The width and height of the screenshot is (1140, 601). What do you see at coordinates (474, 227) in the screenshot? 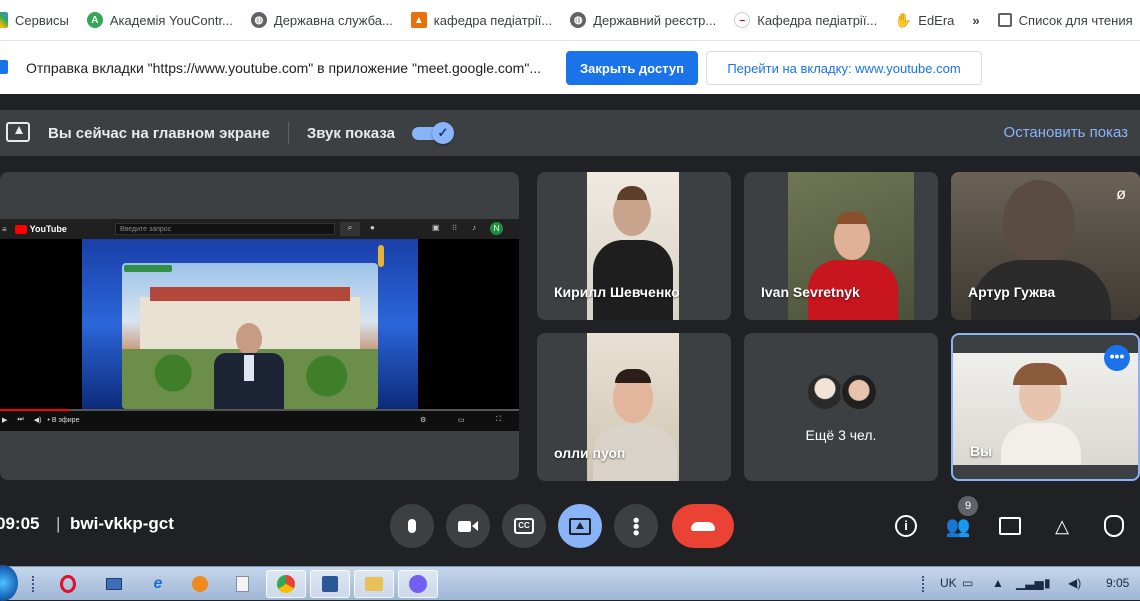
I see `bell-icon: ♪` at bounding box center [474, 227].